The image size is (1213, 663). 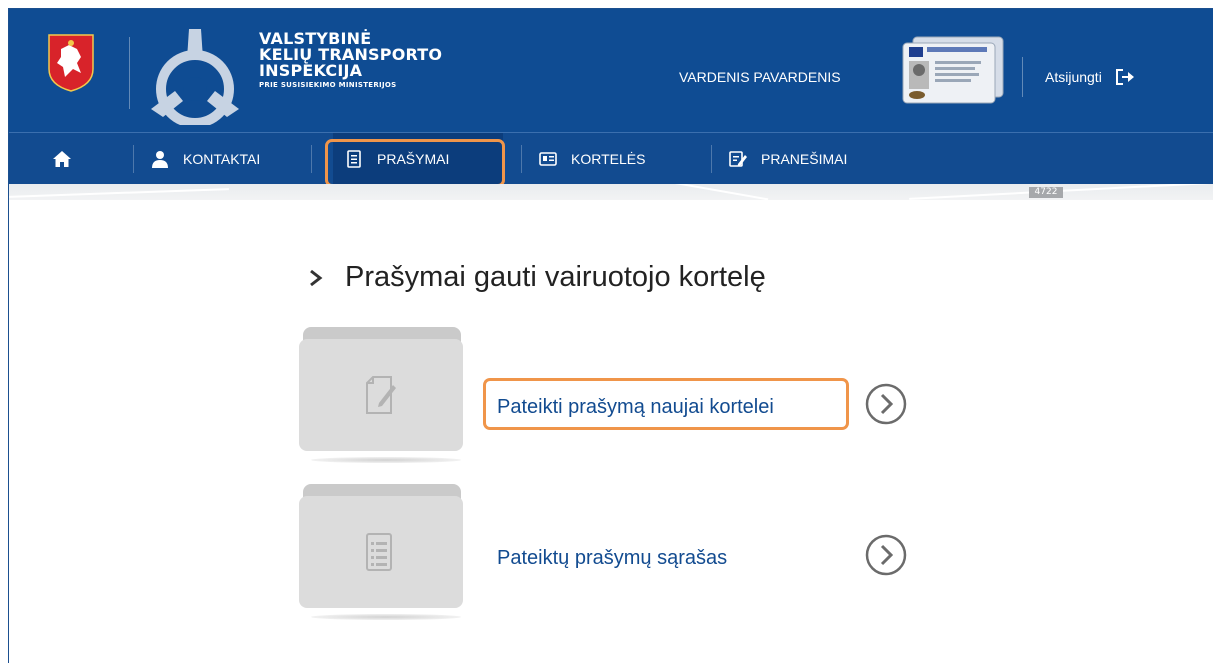 I want to click on logout-button: Atsijungti, so click(x=1089, y=77).